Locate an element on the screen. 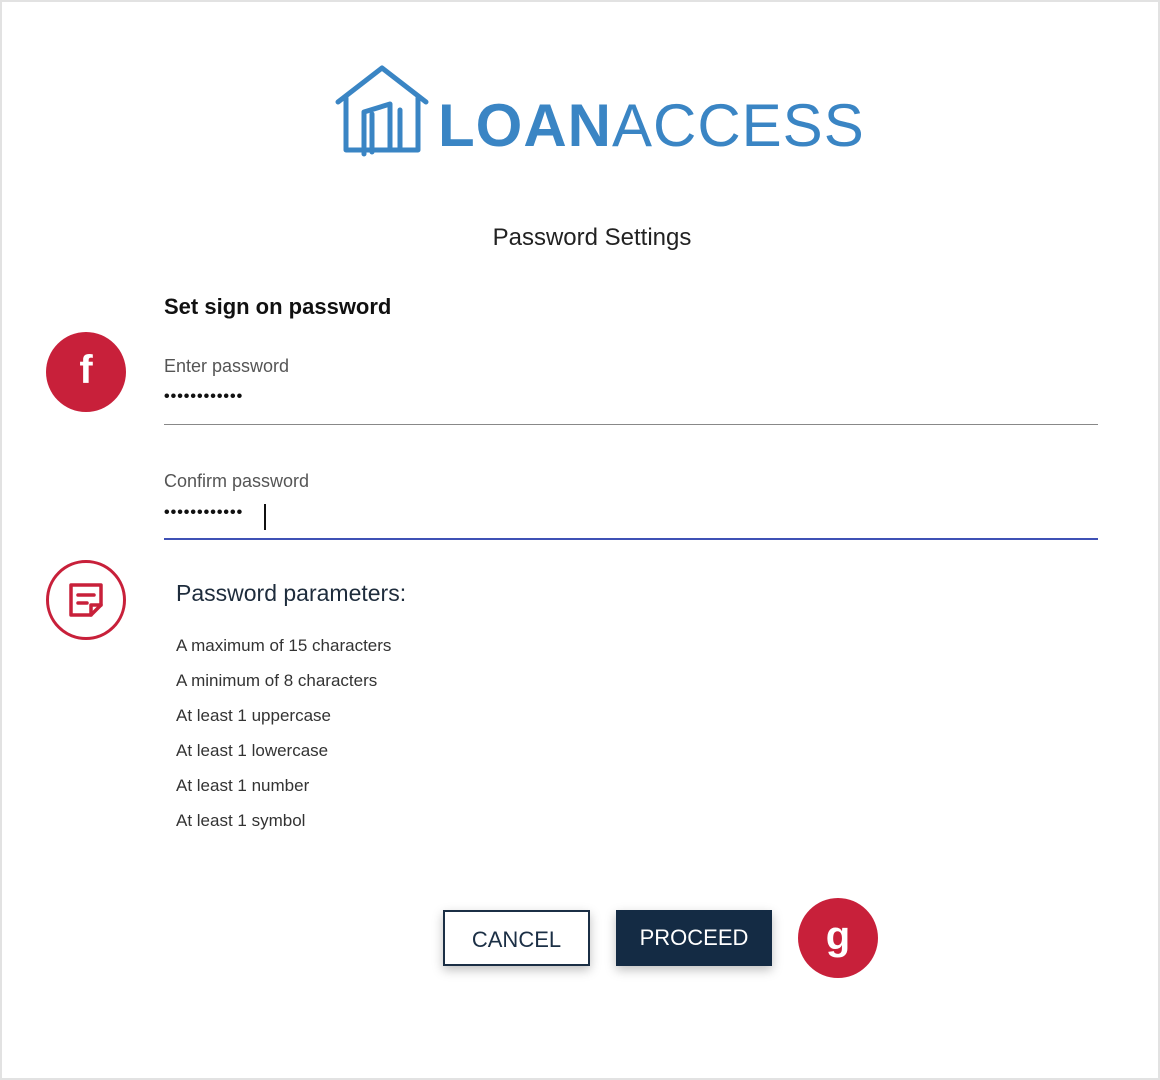  proceed-button: PROCEED is located at coordinates (694, 938).